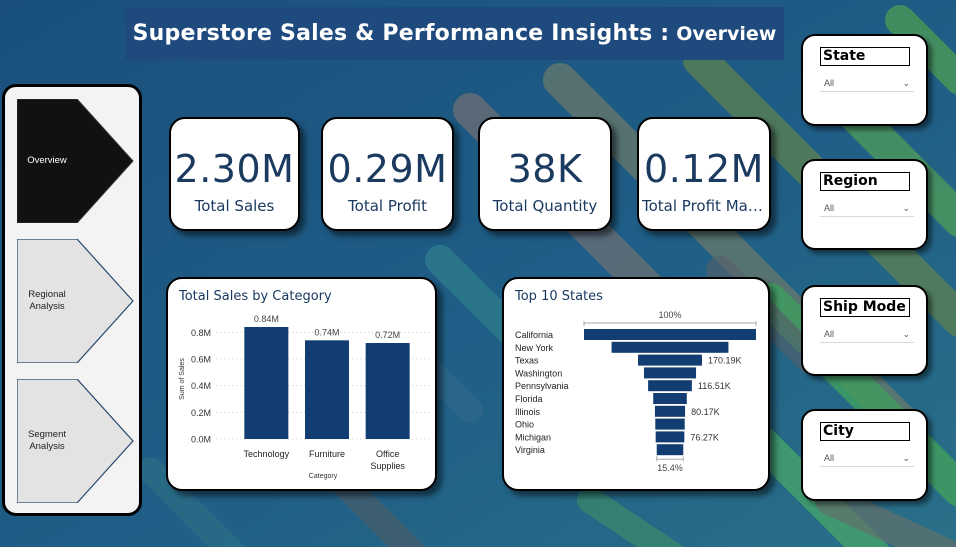 The height and width of the screenshot is (555, 964). Describe the element at coordinates (534, 335) in the screenshot. I see `funnel-category-label: California` at that location.